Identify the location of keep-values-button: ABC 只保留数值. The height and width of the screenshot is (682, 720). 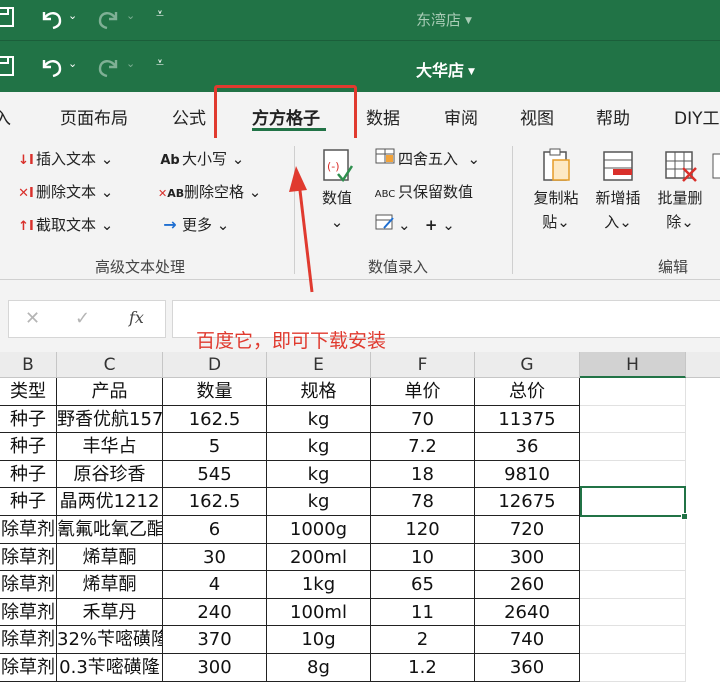
(422, 191).